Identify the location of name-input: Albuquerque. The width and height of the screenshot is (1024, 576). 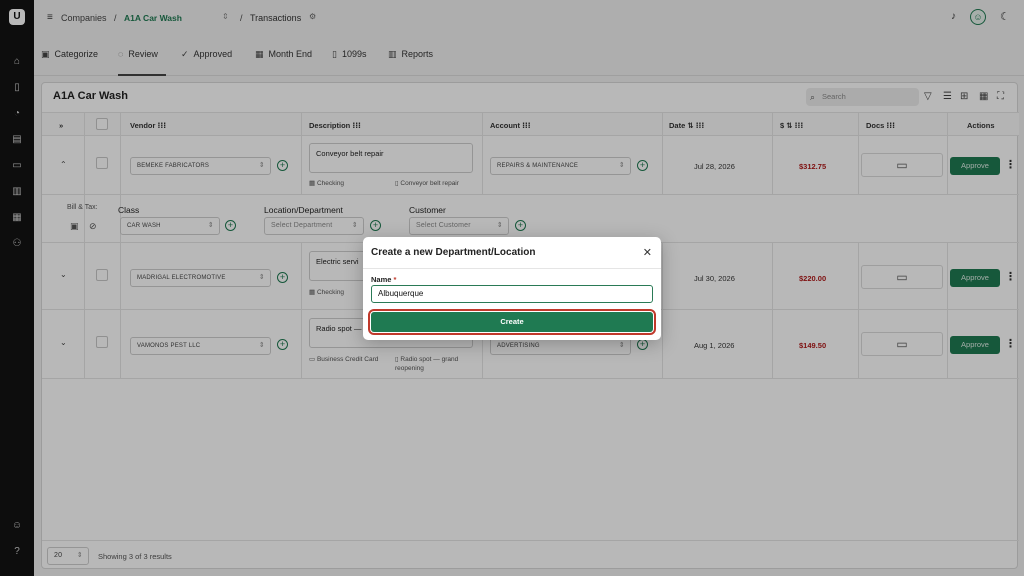
(512, 294).